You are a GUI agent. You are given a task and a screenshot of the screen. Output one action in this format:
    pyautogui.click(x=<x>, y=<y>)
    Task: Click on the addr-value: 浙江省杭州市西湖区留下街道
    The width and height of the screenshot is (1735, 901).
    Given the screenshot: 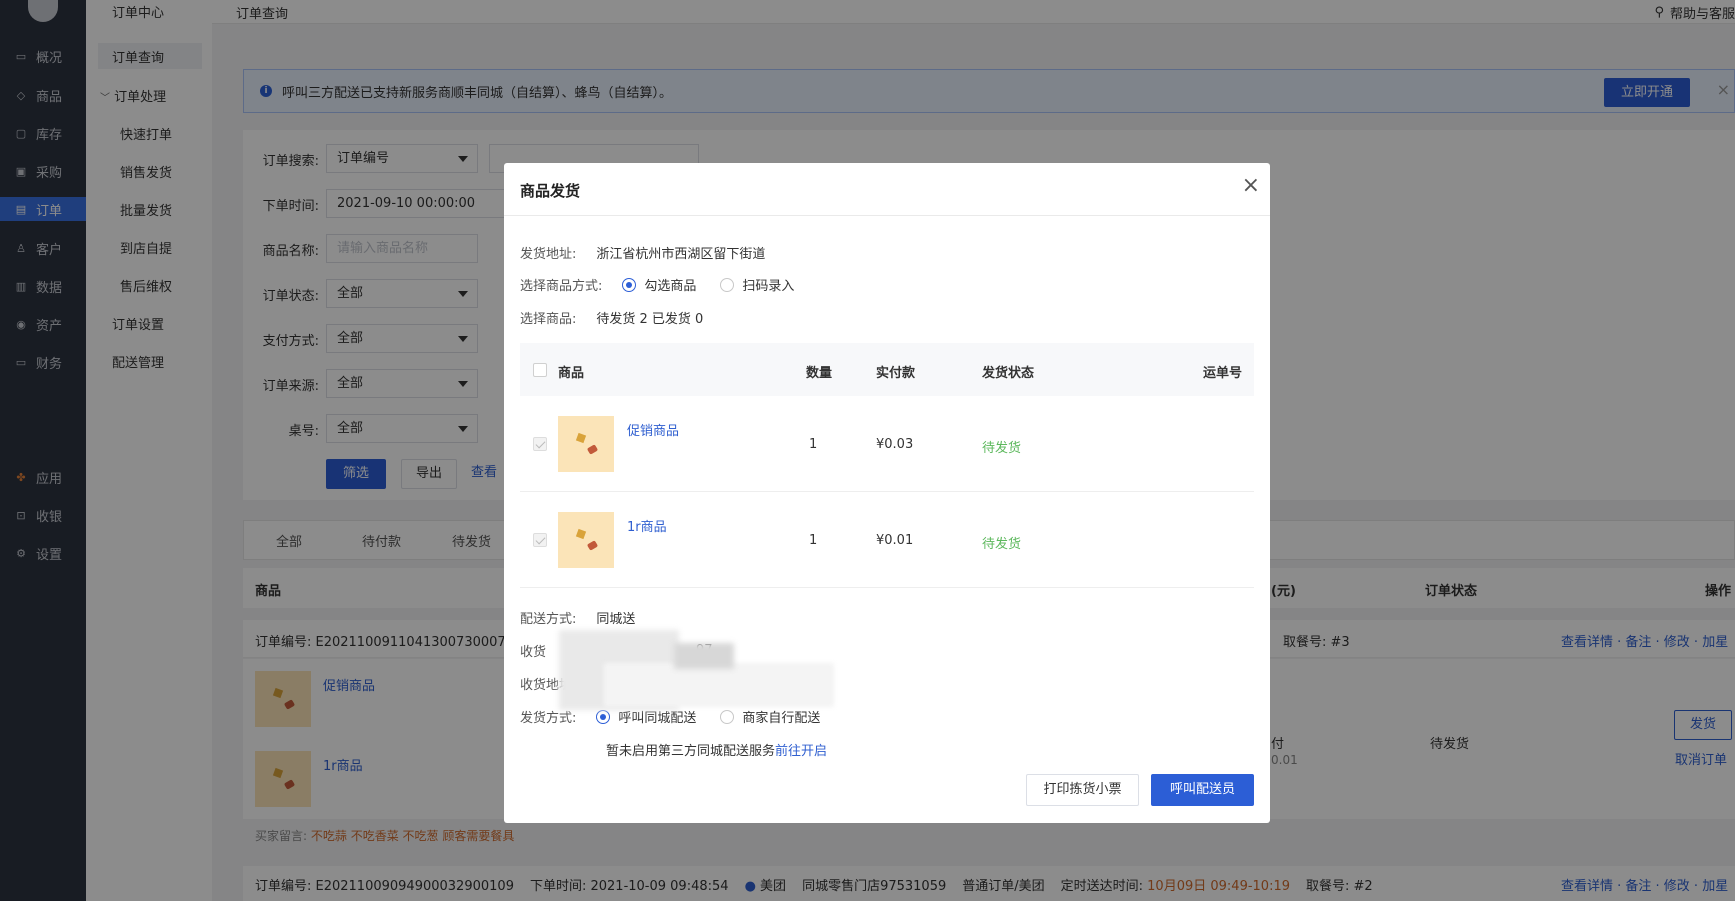 What is the action you would take?
    pyautogui.click(x=681, y=254)
    